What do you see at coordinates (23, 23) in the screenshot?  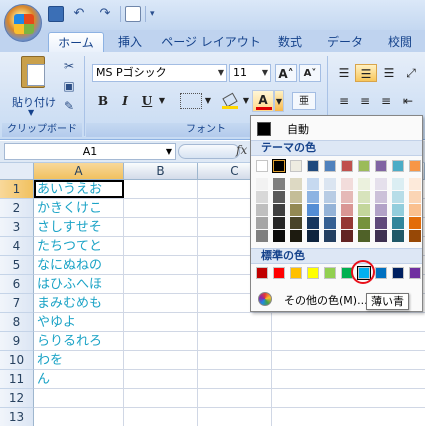 I see `office-button` at bounding box center [23, 23].